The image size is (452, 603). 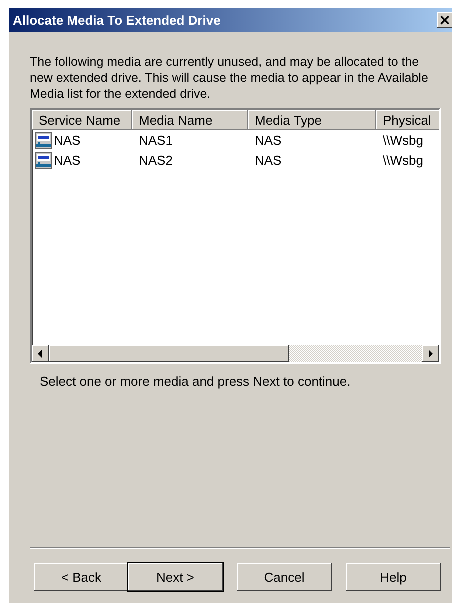 I want to click on left-arrow-icon, so click(x=40, y=354).